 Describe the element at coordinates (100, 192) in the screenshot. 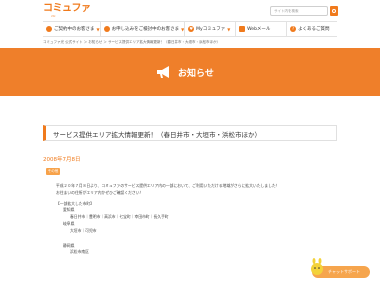

I see `intro-line-2: お住まいの住所がエリア内かぜひご確認ください！` at that location.